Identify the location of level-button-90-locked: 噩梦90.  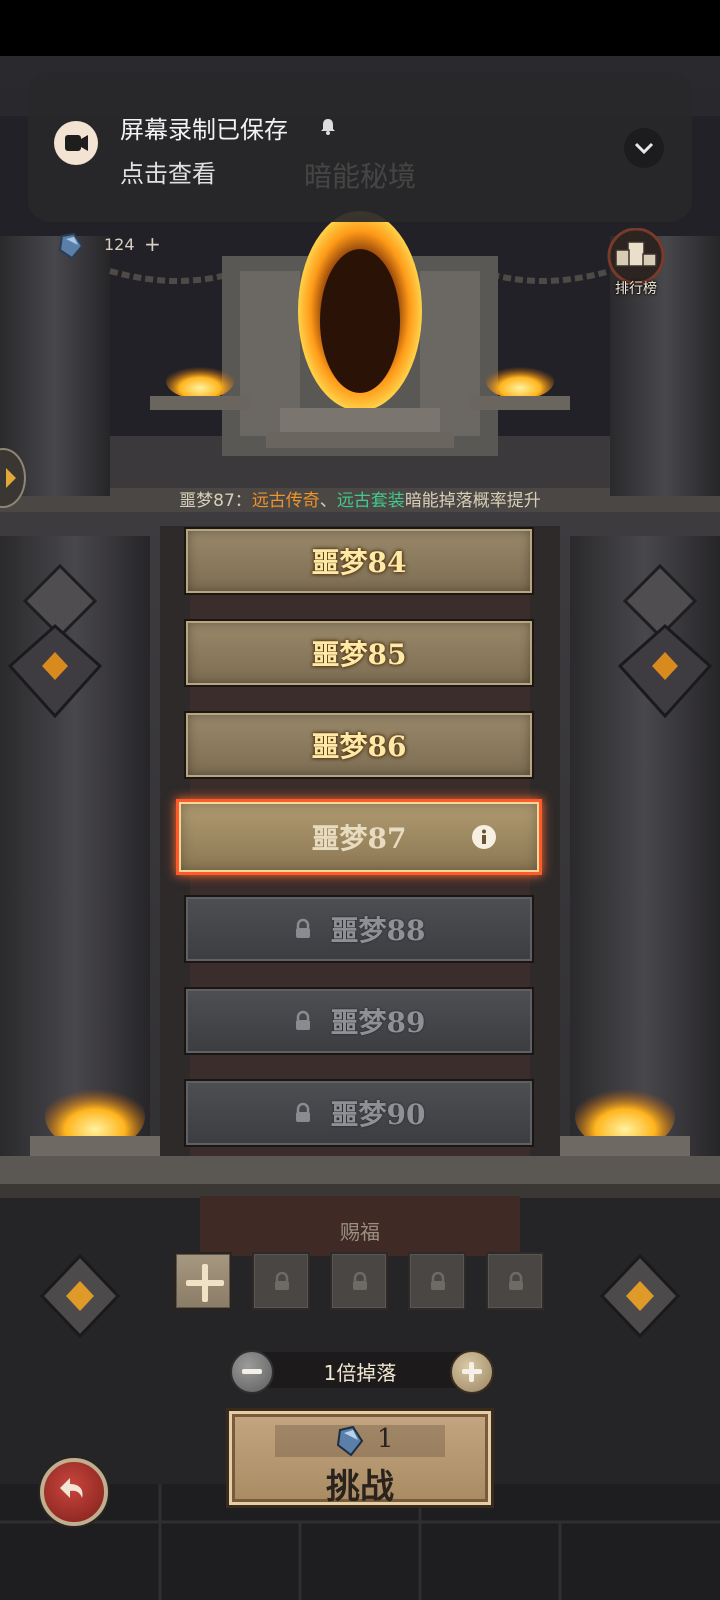
(359, 1113).